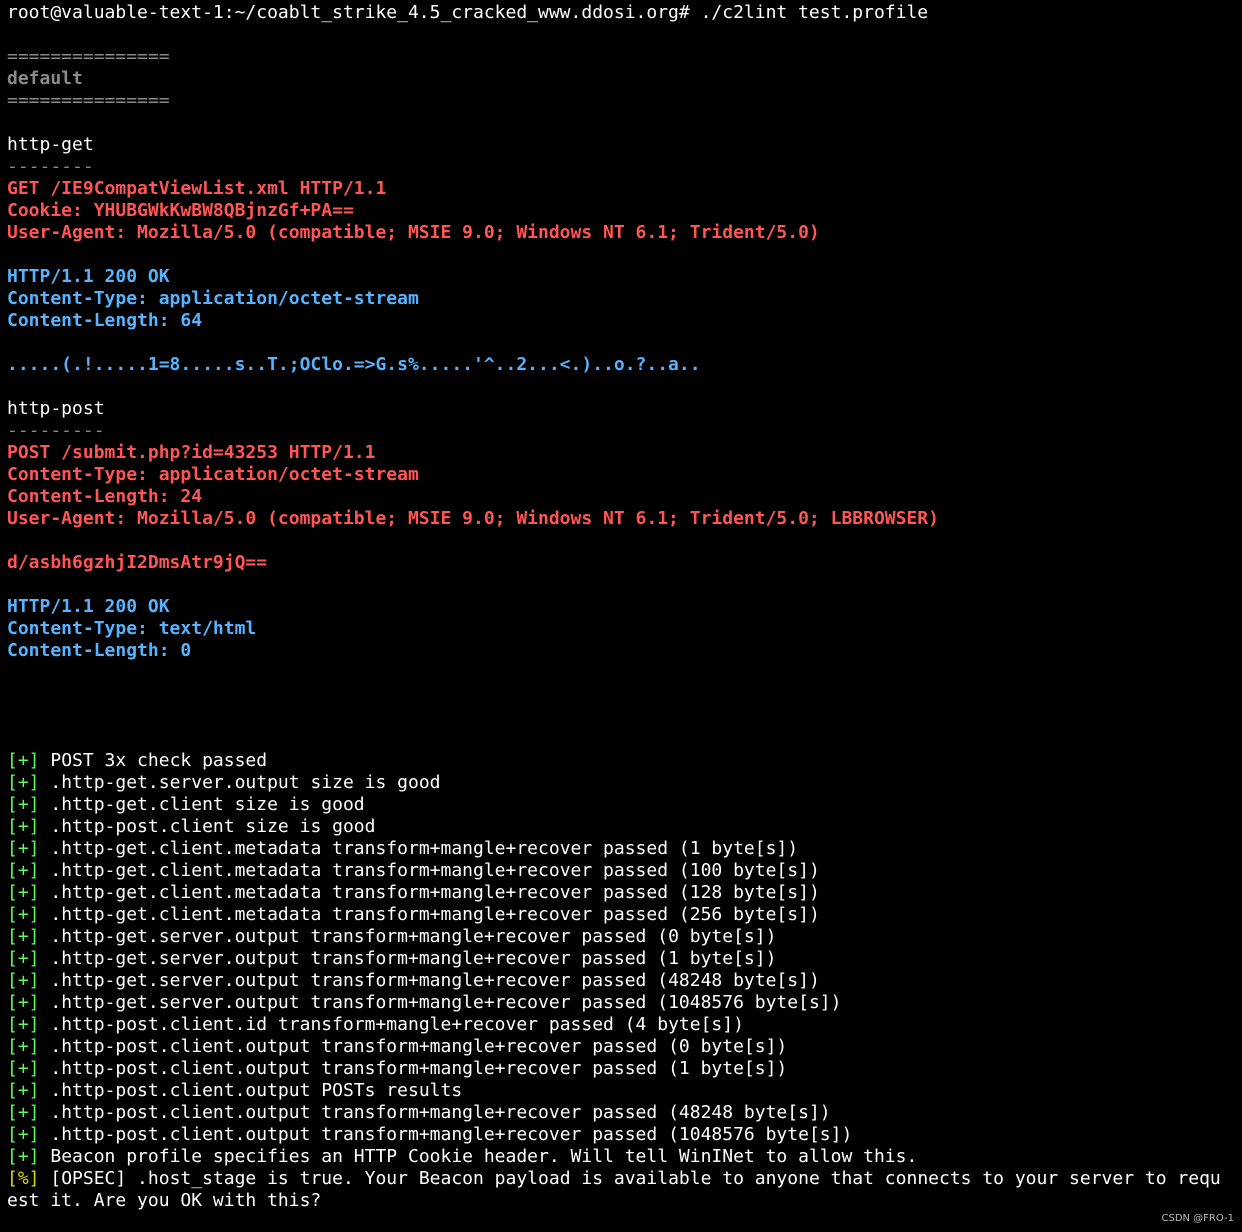 Image resolution: width=1242 pixels, height=1232 pixels. What do you see at coordinates (622, 805) in the screenshot?
I see `check-line: [+] .http-get.client size is good` at bounding box center [622, 805].